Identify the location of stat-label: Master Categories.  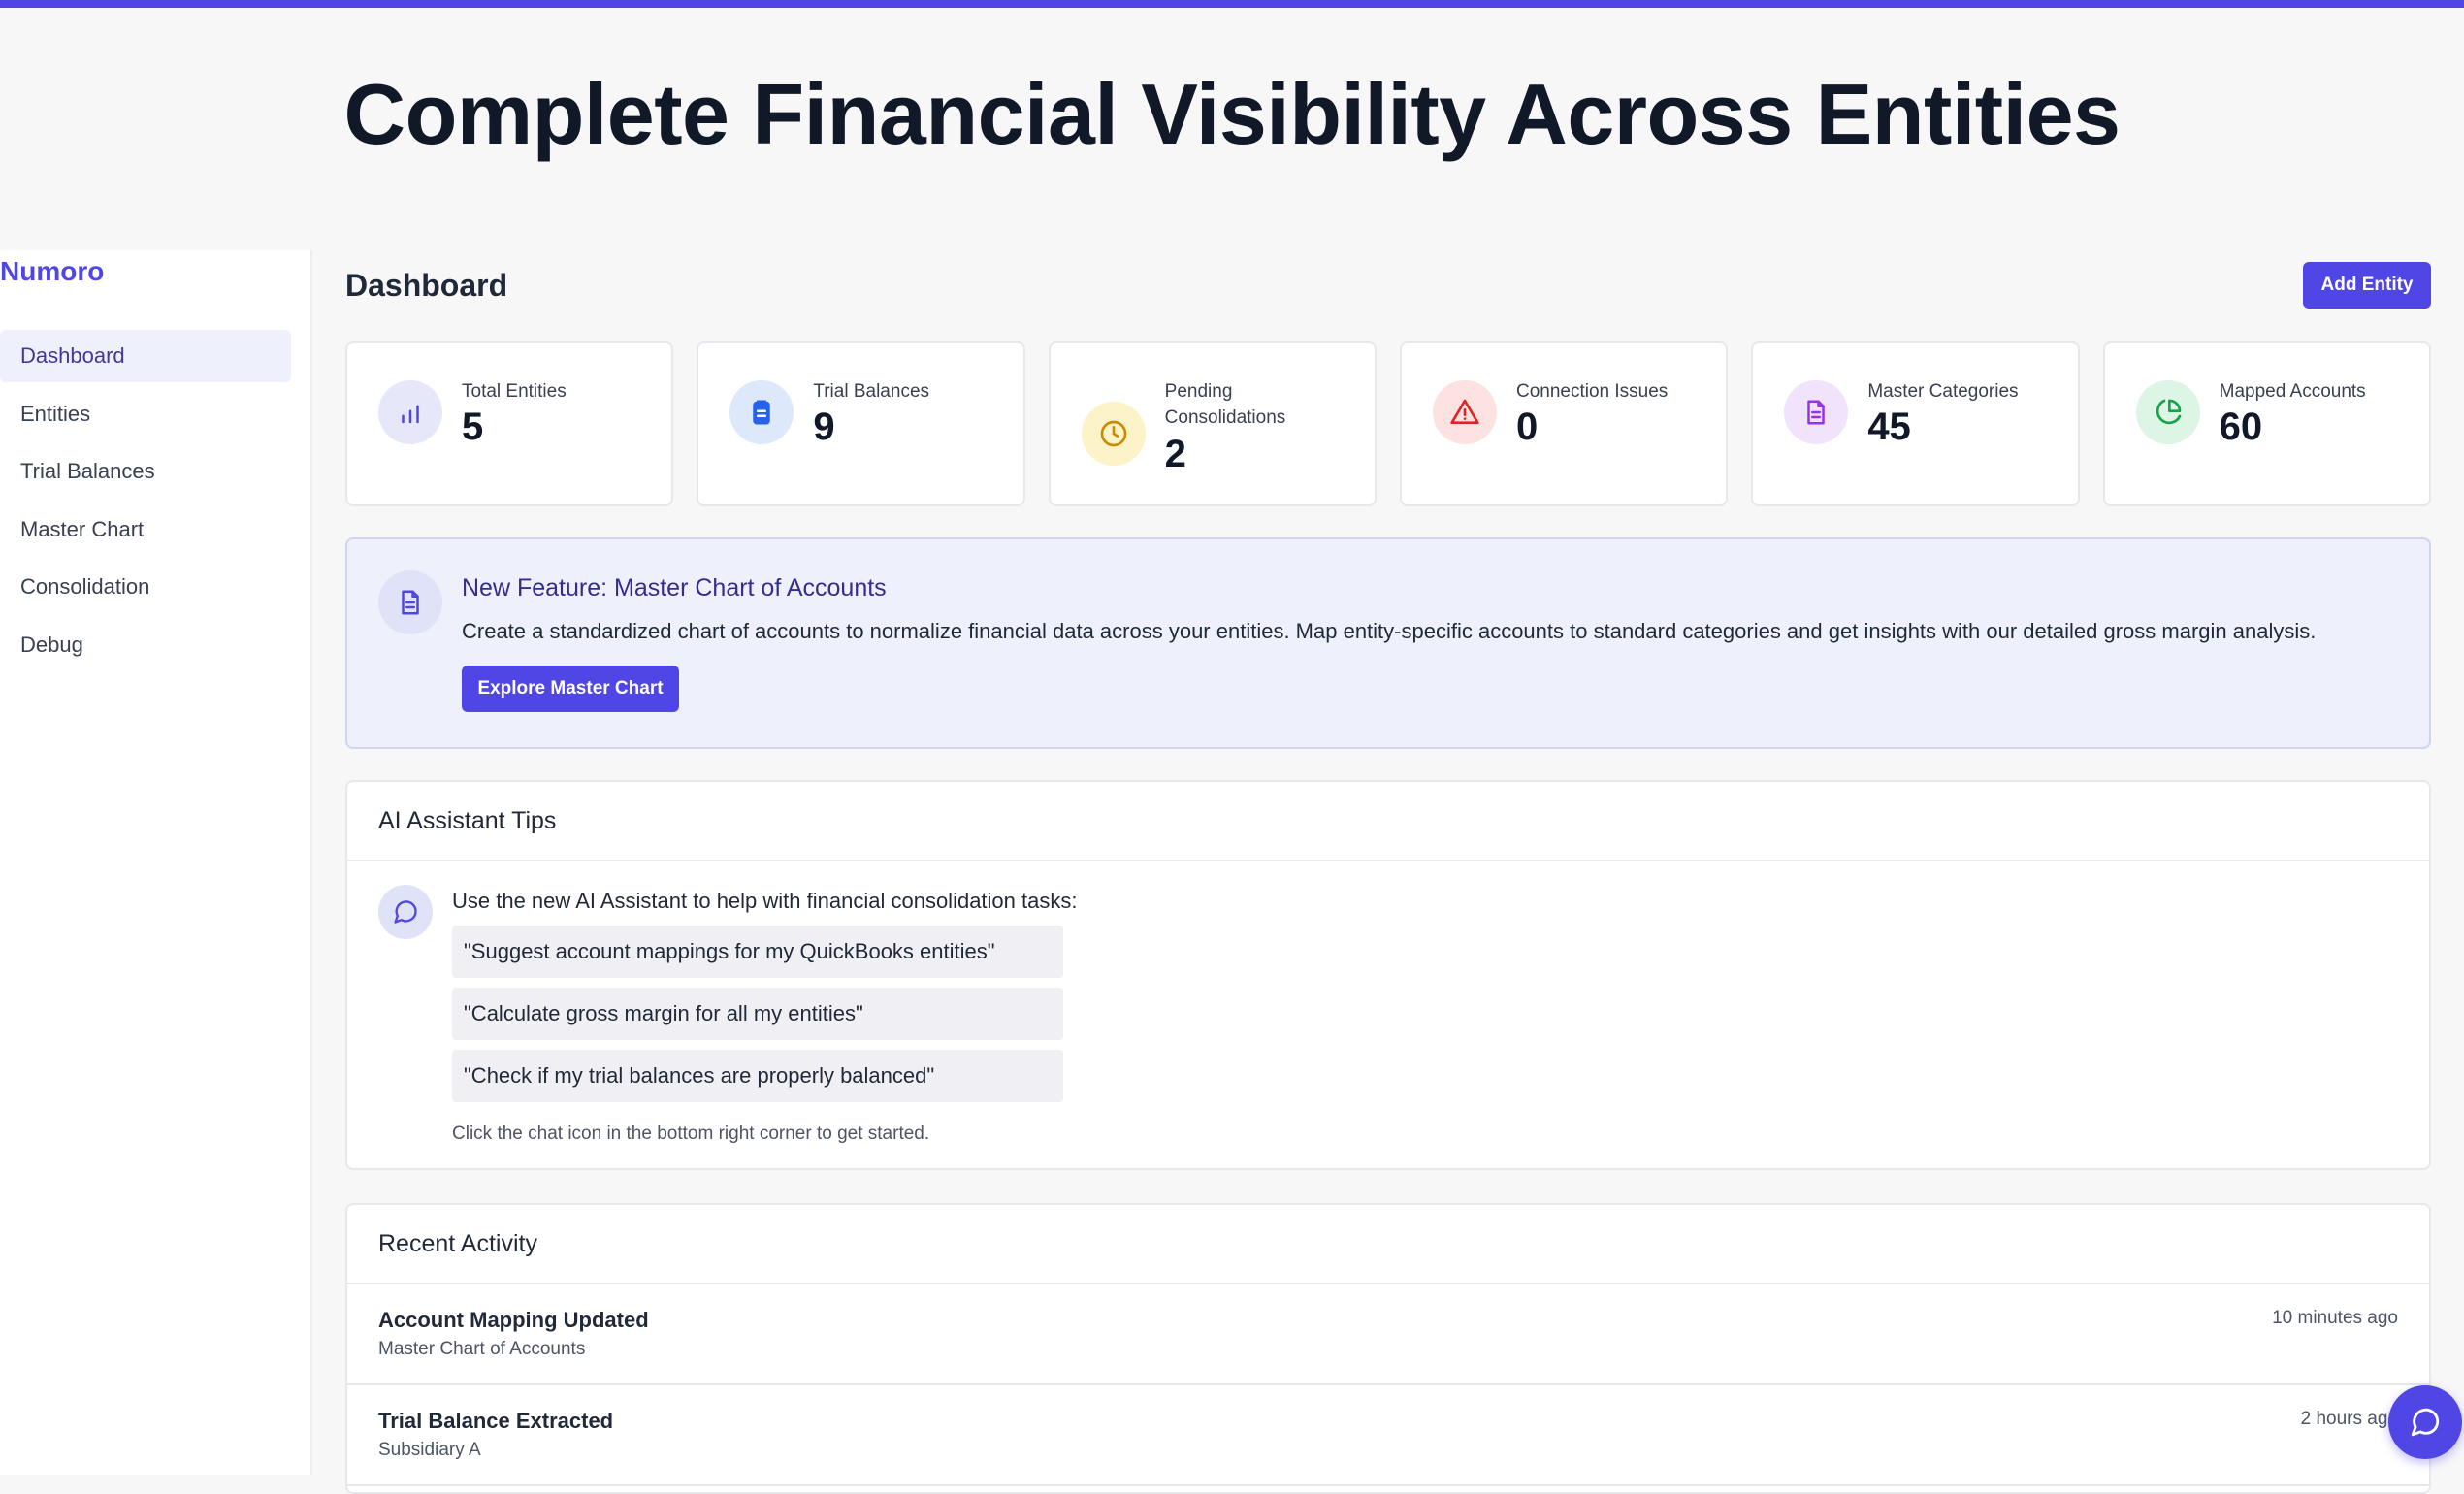
(1943, 391).